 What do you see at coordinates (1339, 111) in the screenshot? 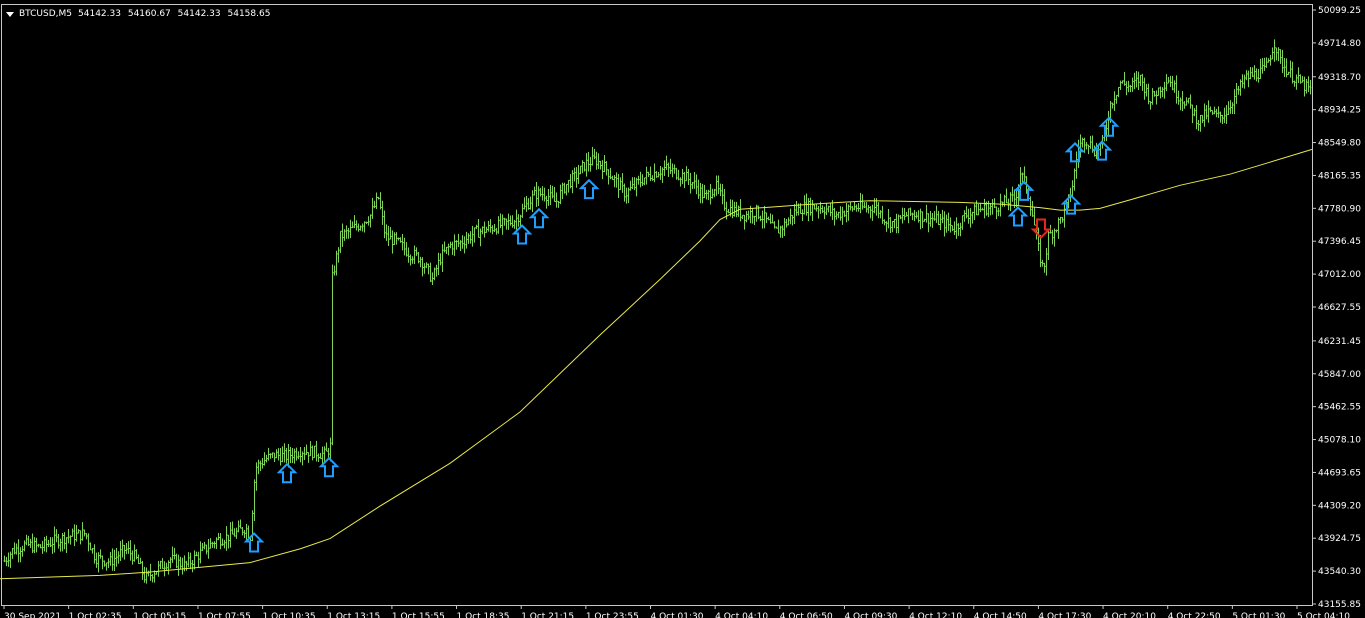
I see `y-tick-label: 48934.25` at bounding box center [1339, 111].